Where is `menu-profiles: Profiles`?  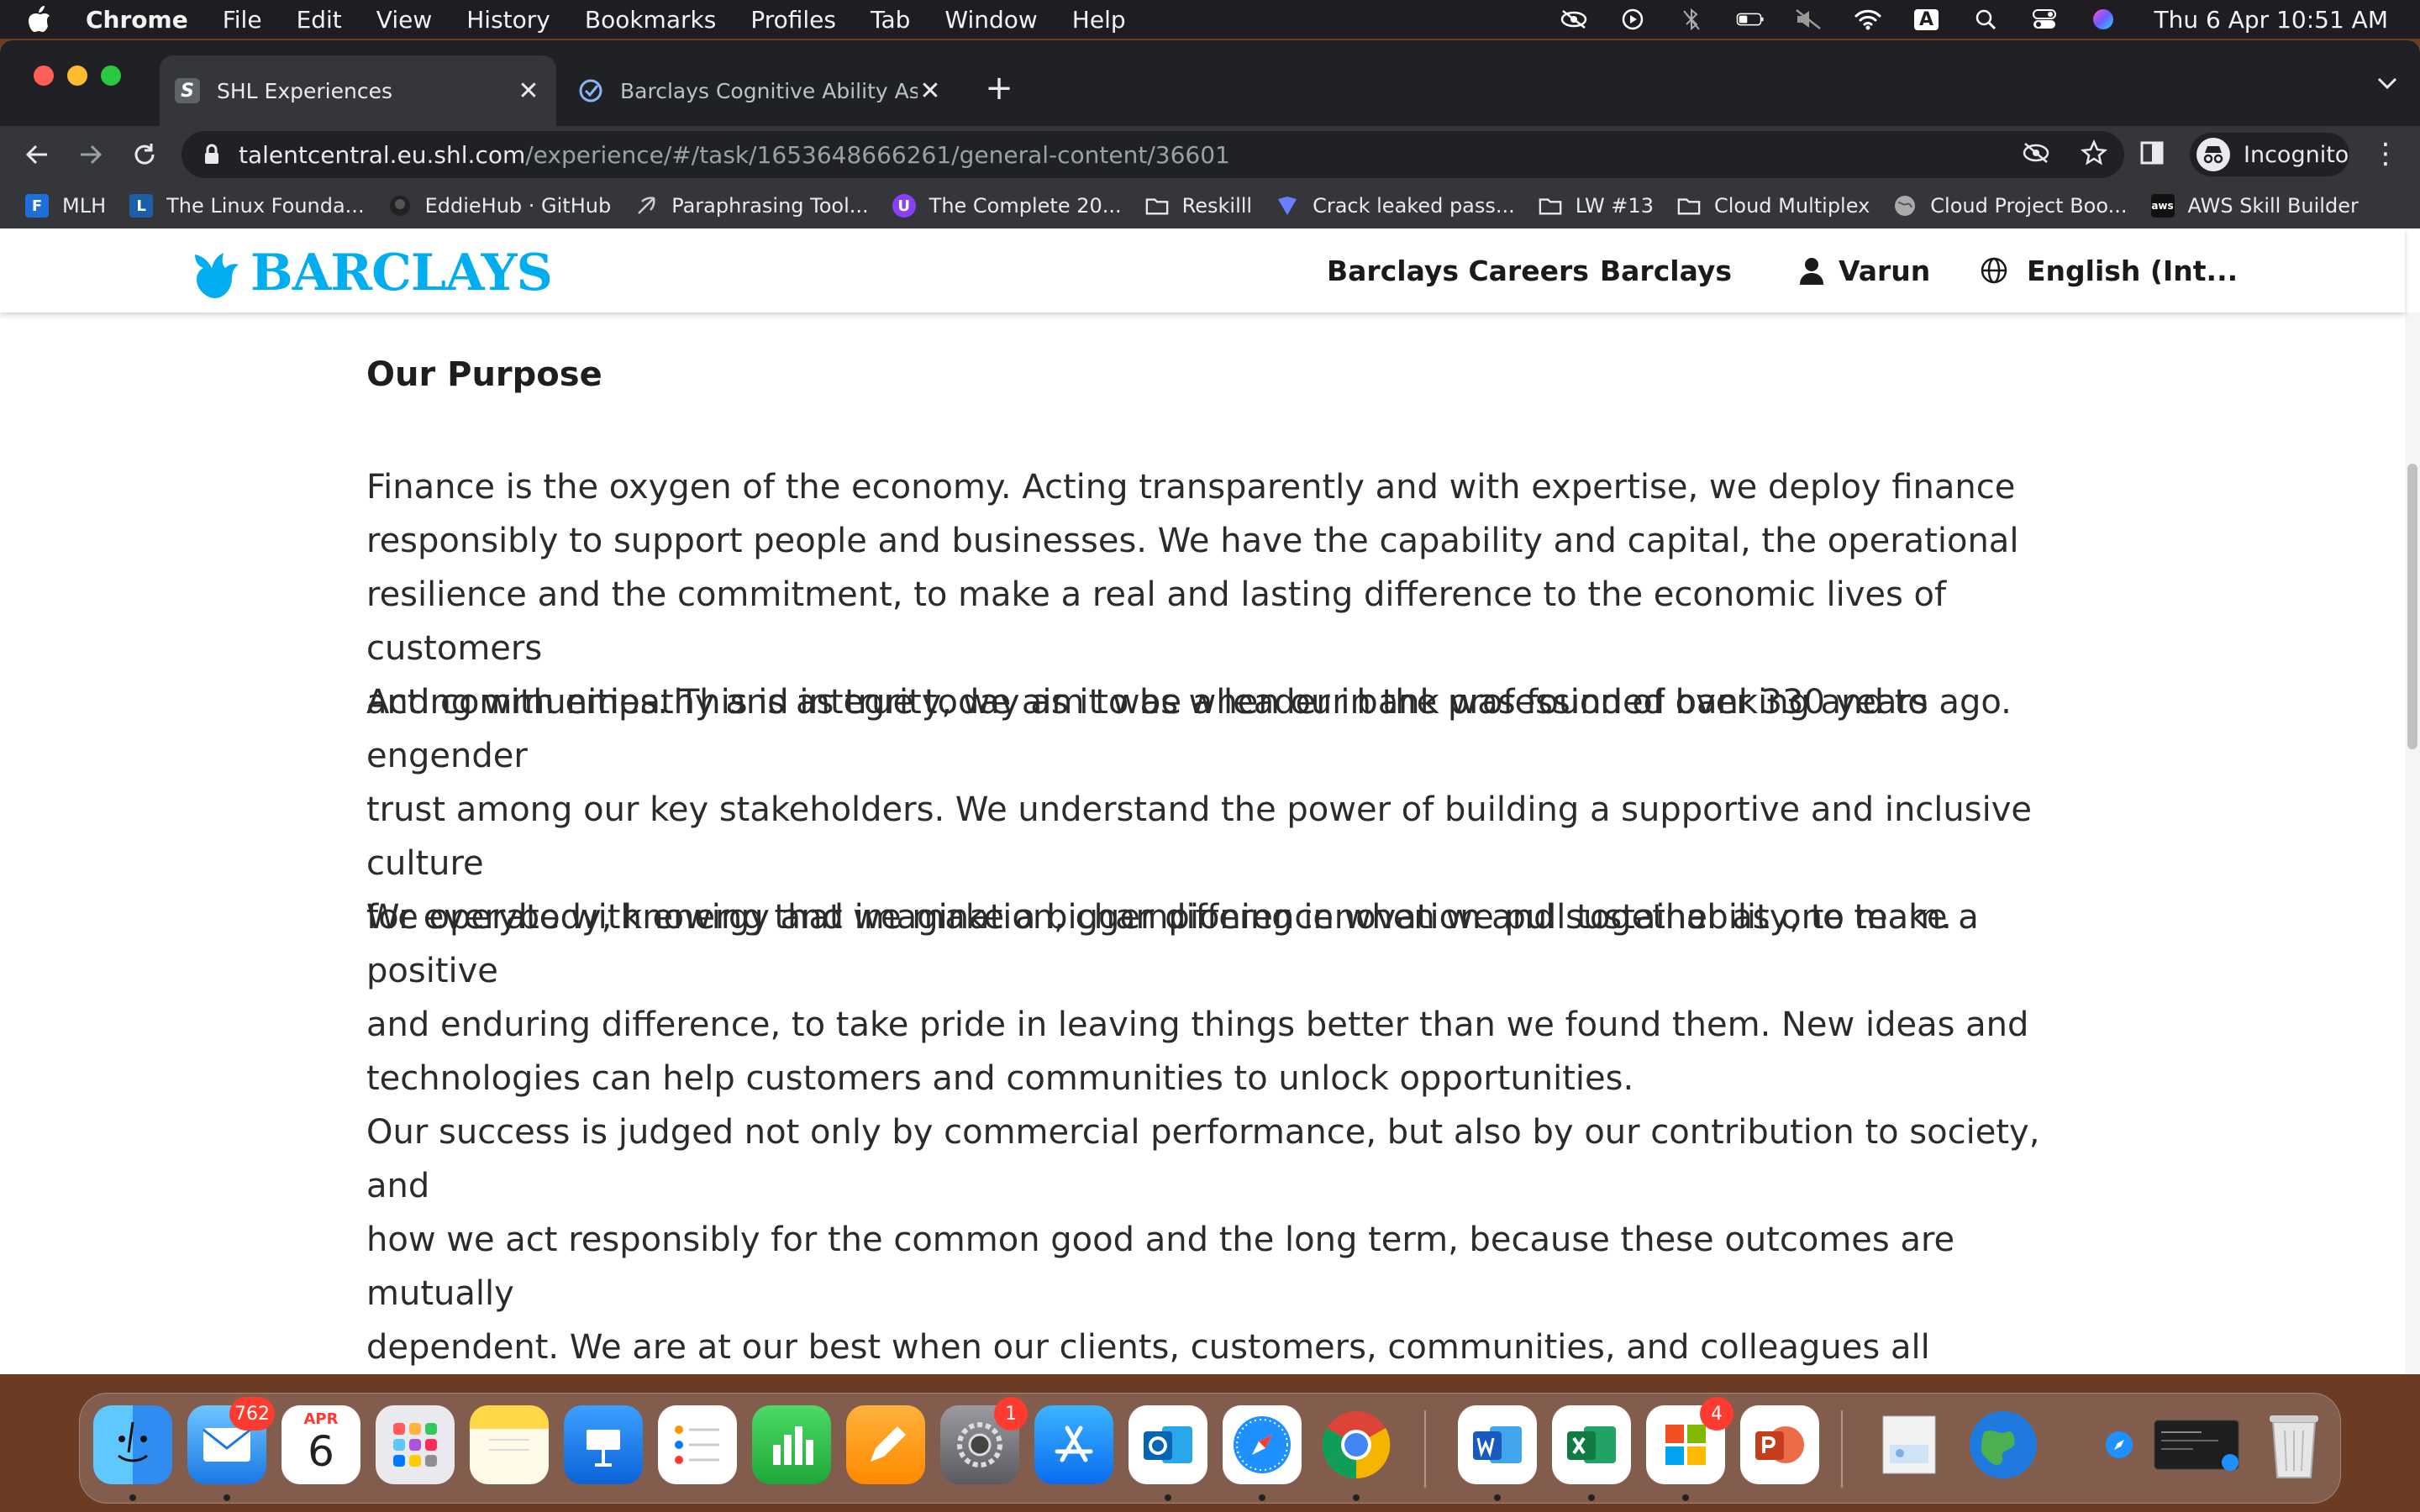 menu-profiles: Profiles is located at coordinates (793, 20).